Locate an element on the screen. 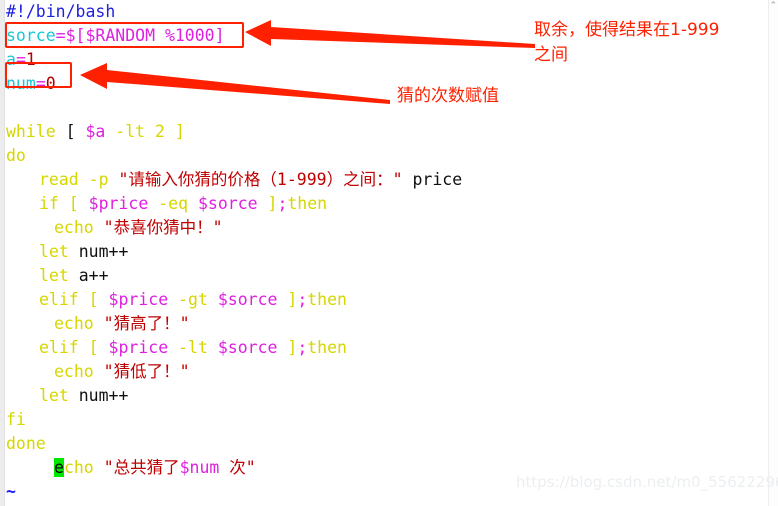 The width and height of the screenshot is (778, 506). code-token: 0 is located at coordinates (50, 83).